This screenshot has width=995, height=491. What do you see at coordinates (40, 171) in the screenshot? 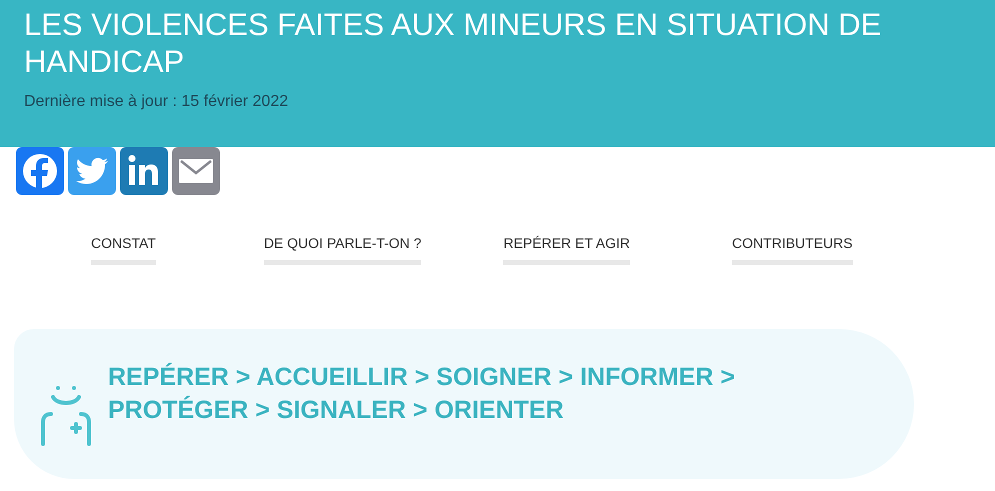
I see `facebook-icon` at bounding box center [40, 171].